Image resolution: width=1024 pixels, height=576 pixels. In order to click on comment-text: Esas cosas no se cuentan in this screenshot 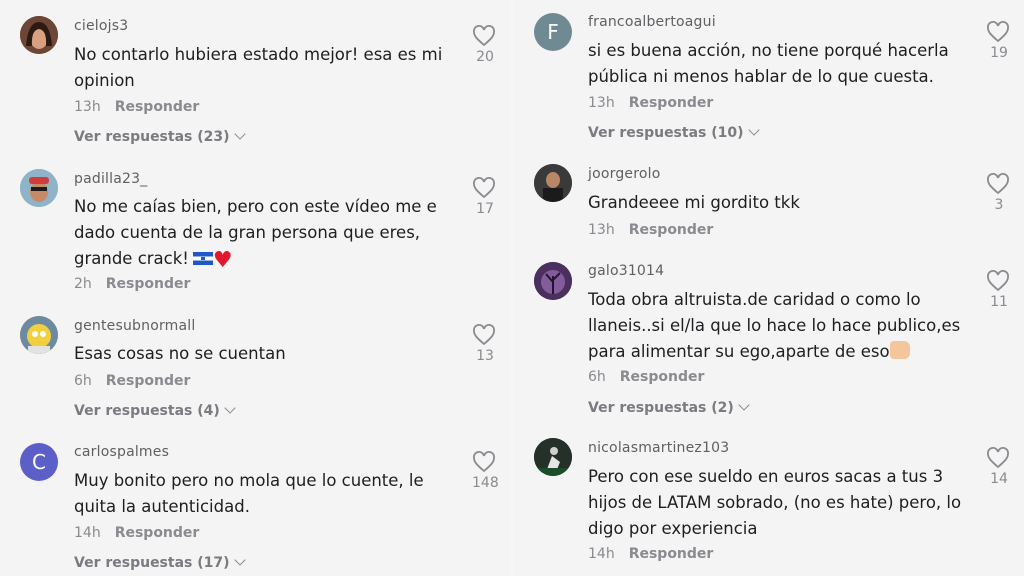, I will do `click(180, 353)`.